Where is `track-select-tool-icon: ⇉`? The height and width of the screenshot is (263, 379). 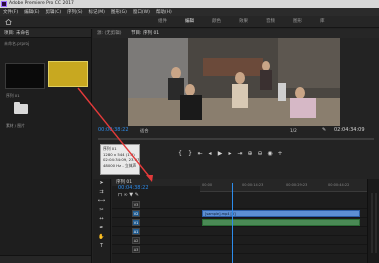
track-select-tool-icon: ⇉ is located at coordinates (101, 192).